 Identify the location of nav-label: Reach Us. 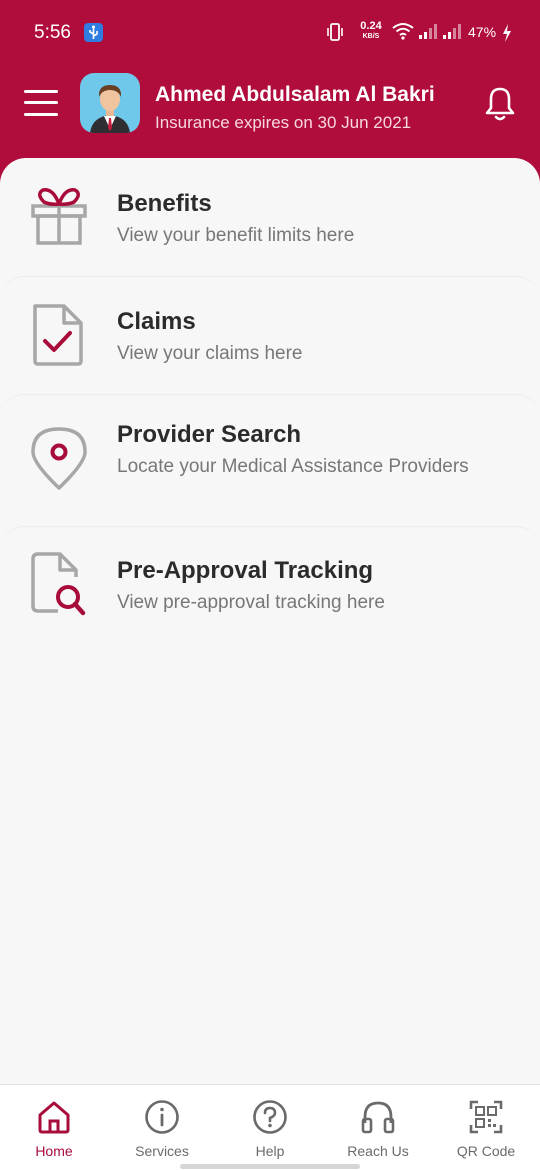
(378, 1151).